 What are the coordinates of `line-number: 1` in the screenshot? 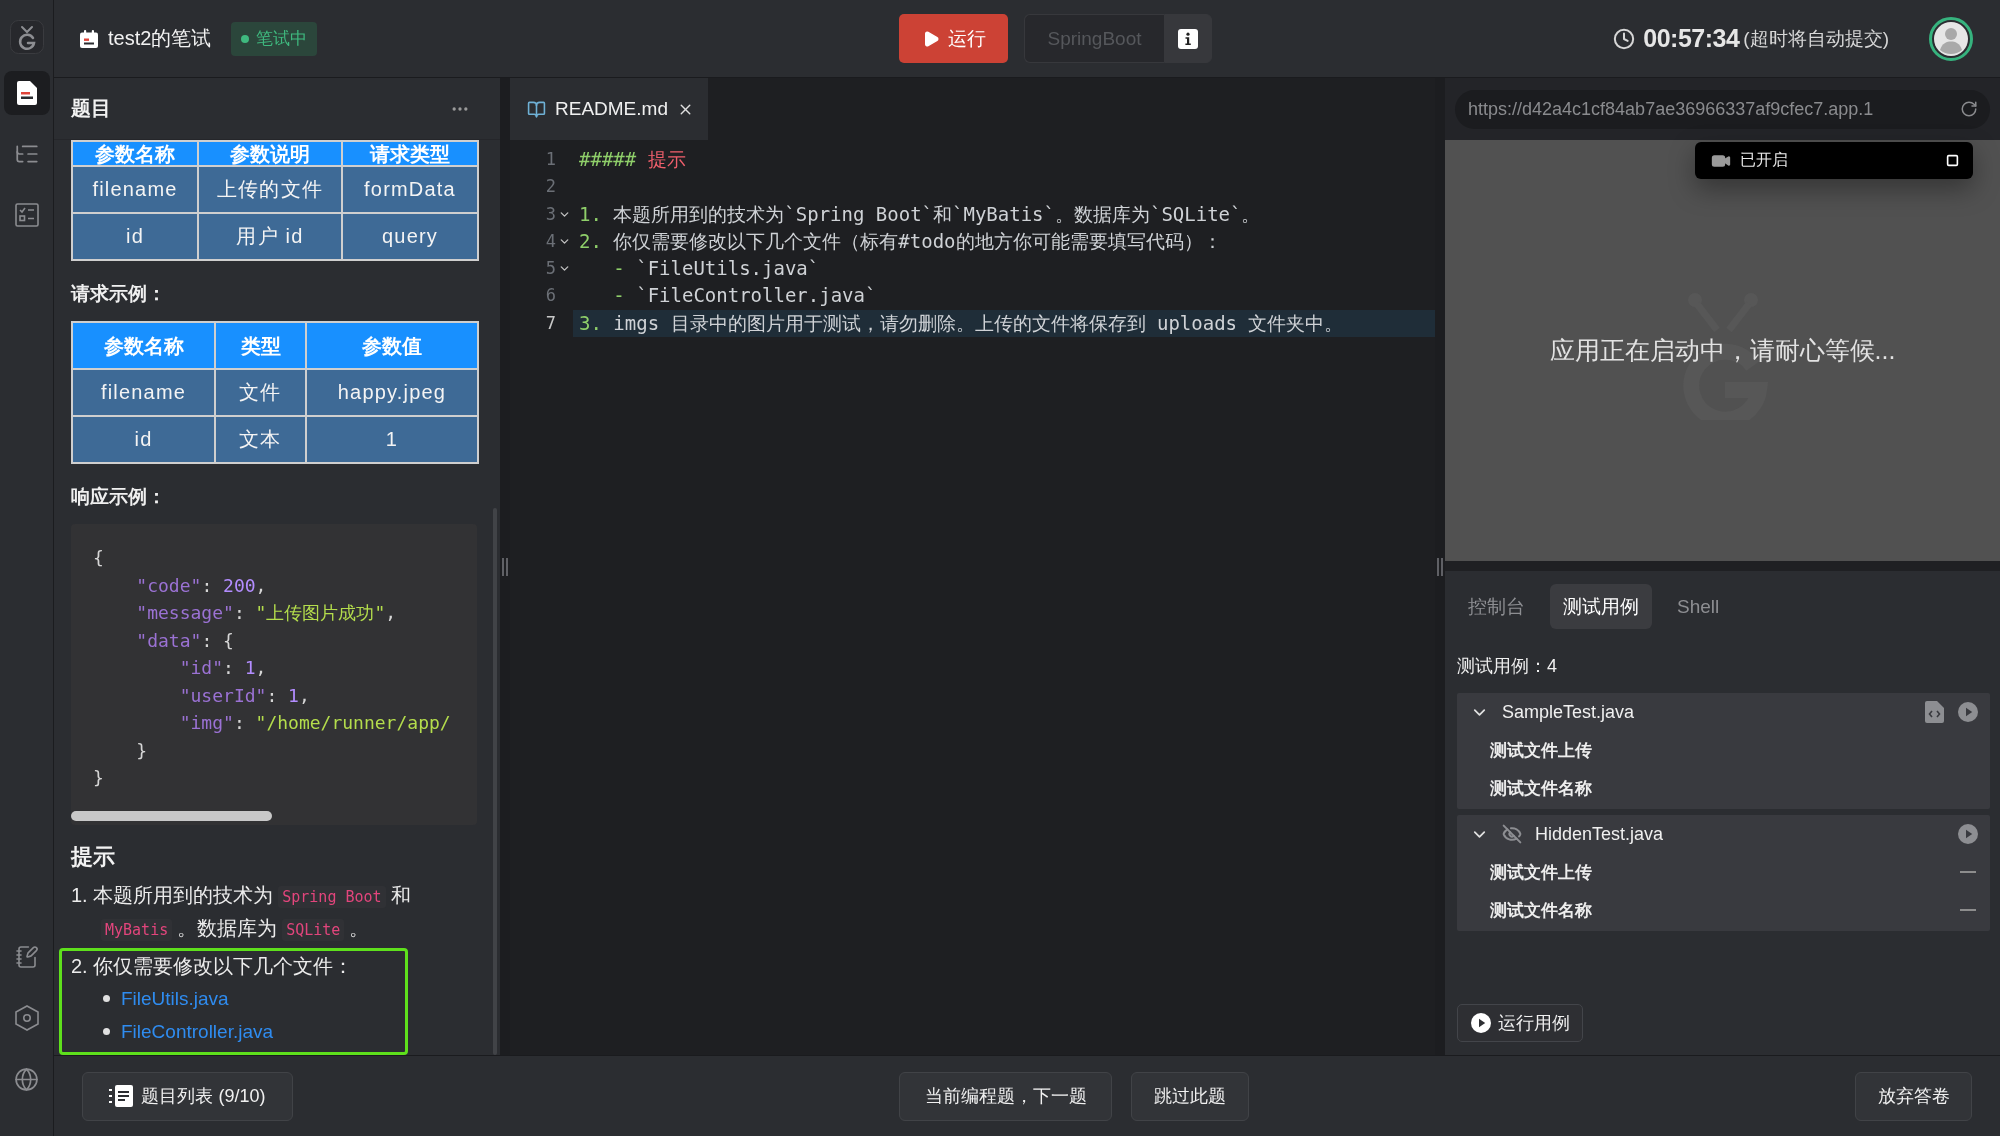 It's located at (550, 159).